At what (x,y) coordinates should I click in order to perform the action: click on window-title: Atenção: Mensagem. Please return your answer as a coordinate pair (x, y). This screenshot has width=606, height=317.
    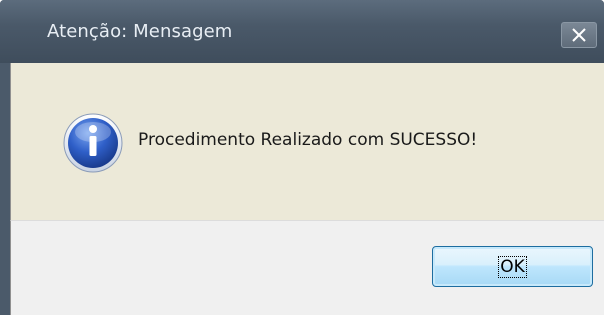
    Looking at the image, I should click on (140, 31).